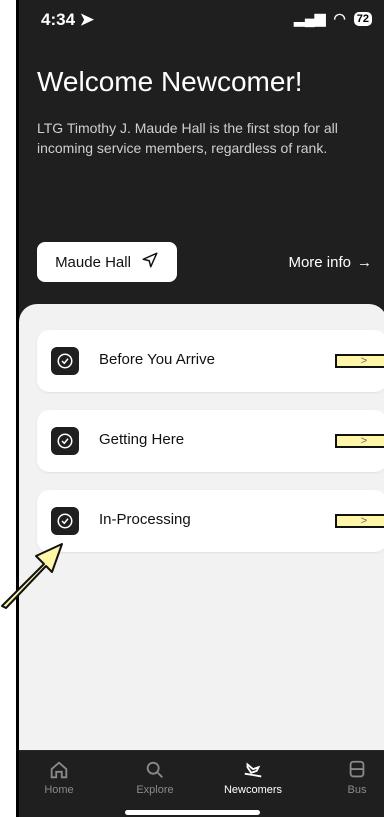  I want to click on card-label: In-Processing, so click(145, 519).